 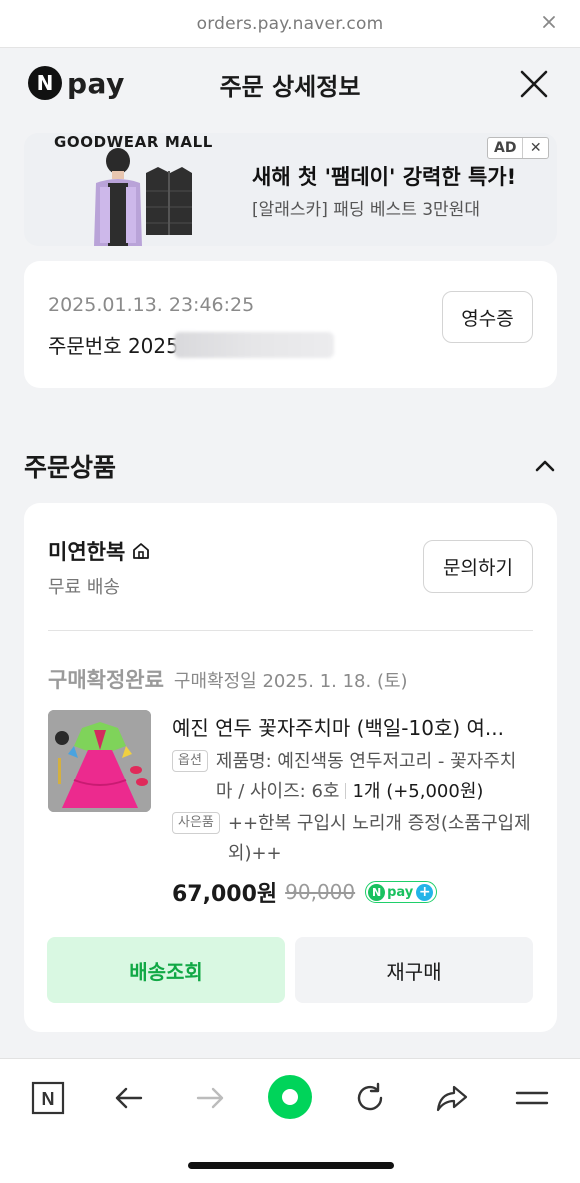 I want to click on close-button, so click(x=534, y=84).